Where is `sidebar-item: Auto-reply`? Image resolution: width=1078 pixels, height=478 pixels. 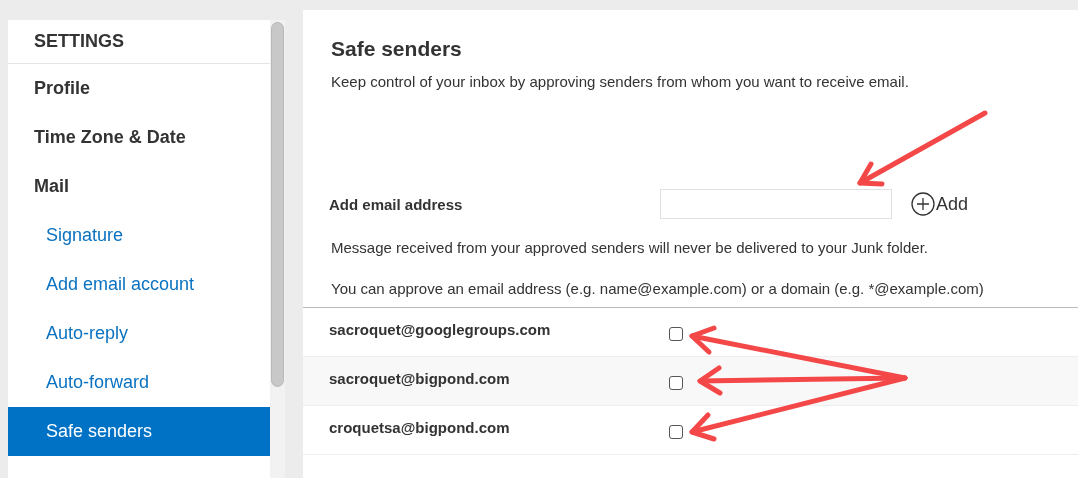 sidebar-item: Auto-reply is located at coordinates (139, 333).